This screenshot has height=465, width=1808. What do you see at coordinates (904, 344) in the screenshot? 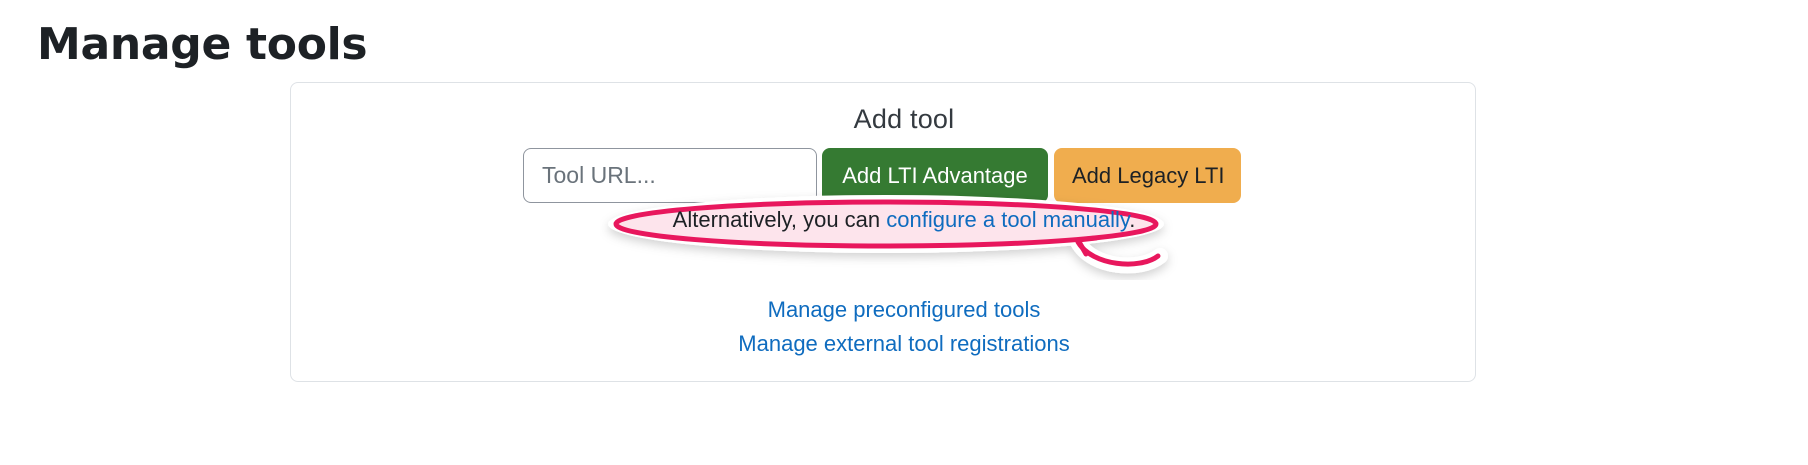
I see `manage-external-tool-registrations-link: Manage external tool registrations` at bounding box center [904, 344].